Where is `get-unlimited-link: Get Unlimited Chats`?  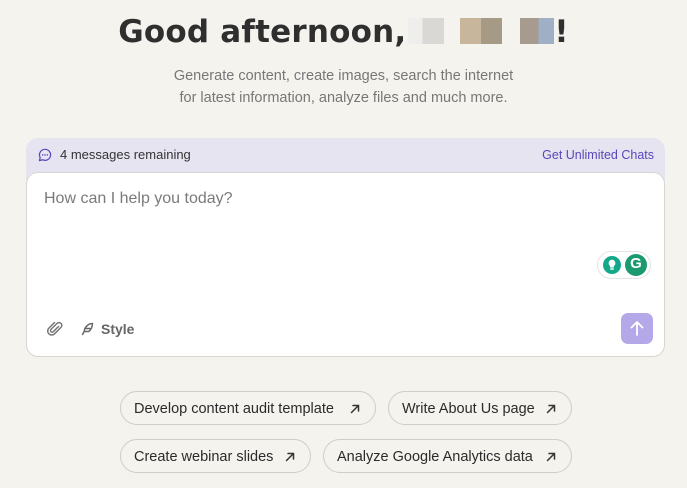
get-unlimited-link: Get Unlimited Chats is located at coordinates (598, 155).